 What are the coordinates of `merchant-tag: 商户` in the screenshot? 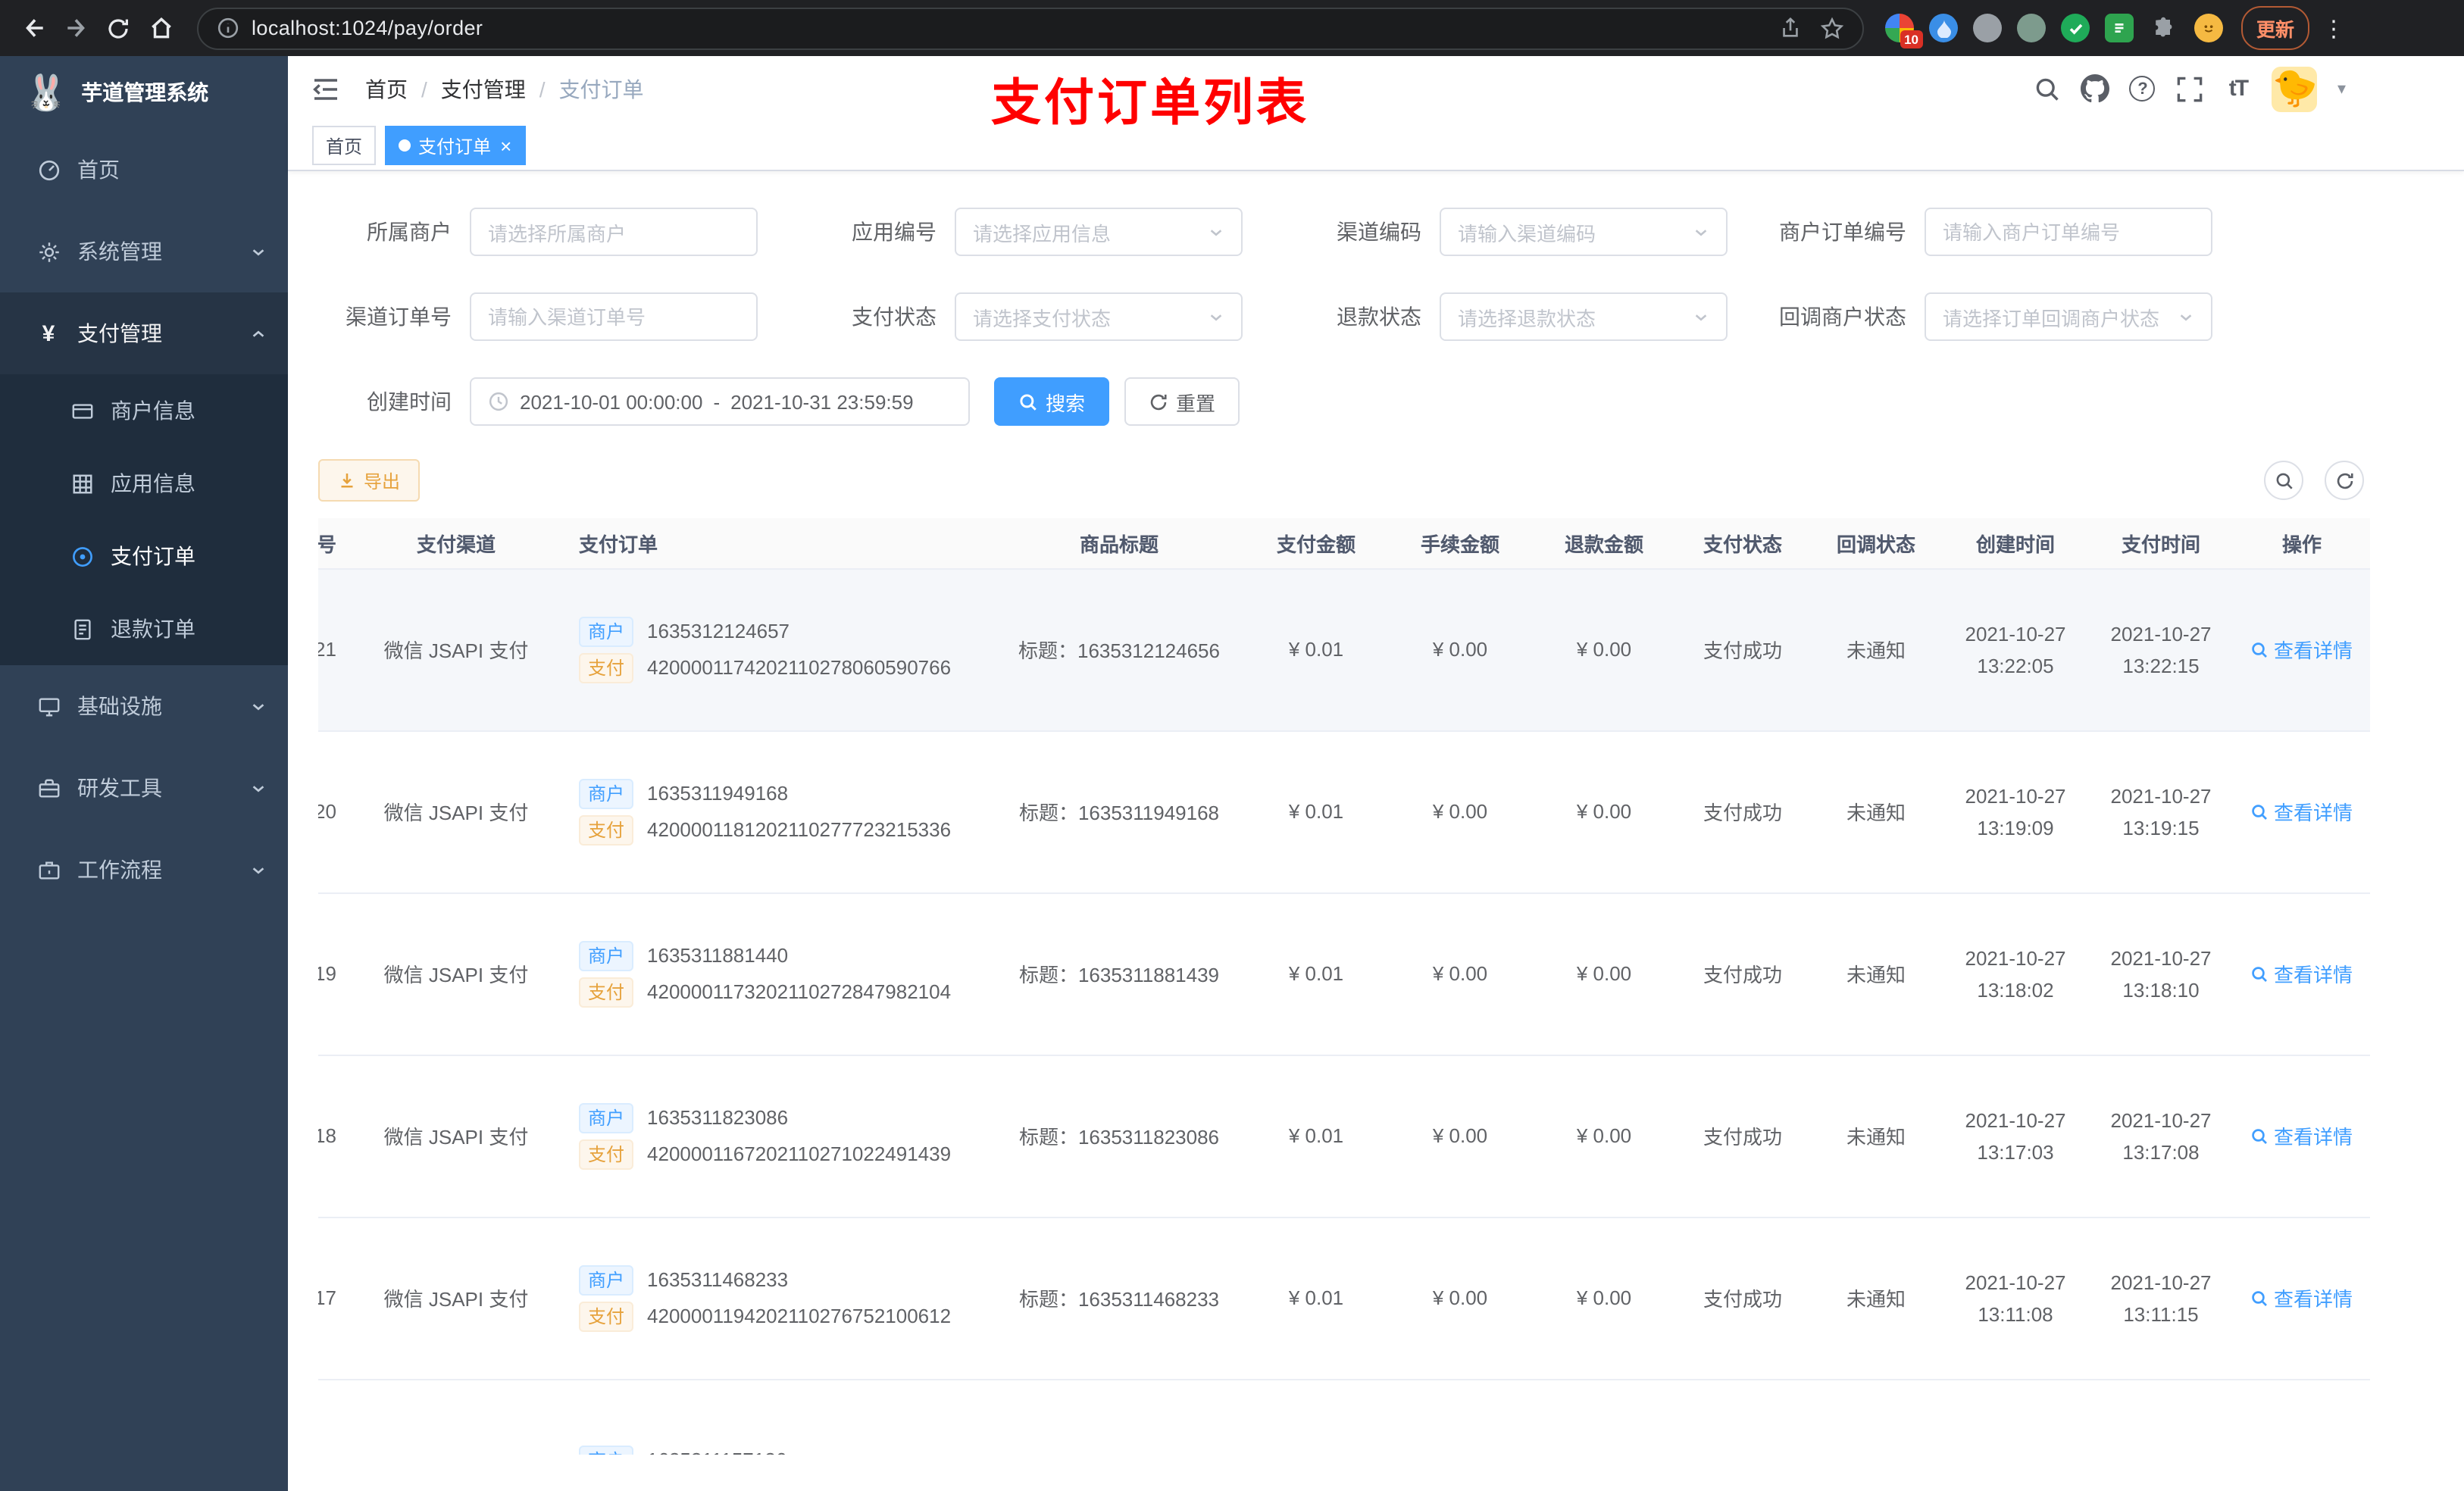 It's located at (606, 955).